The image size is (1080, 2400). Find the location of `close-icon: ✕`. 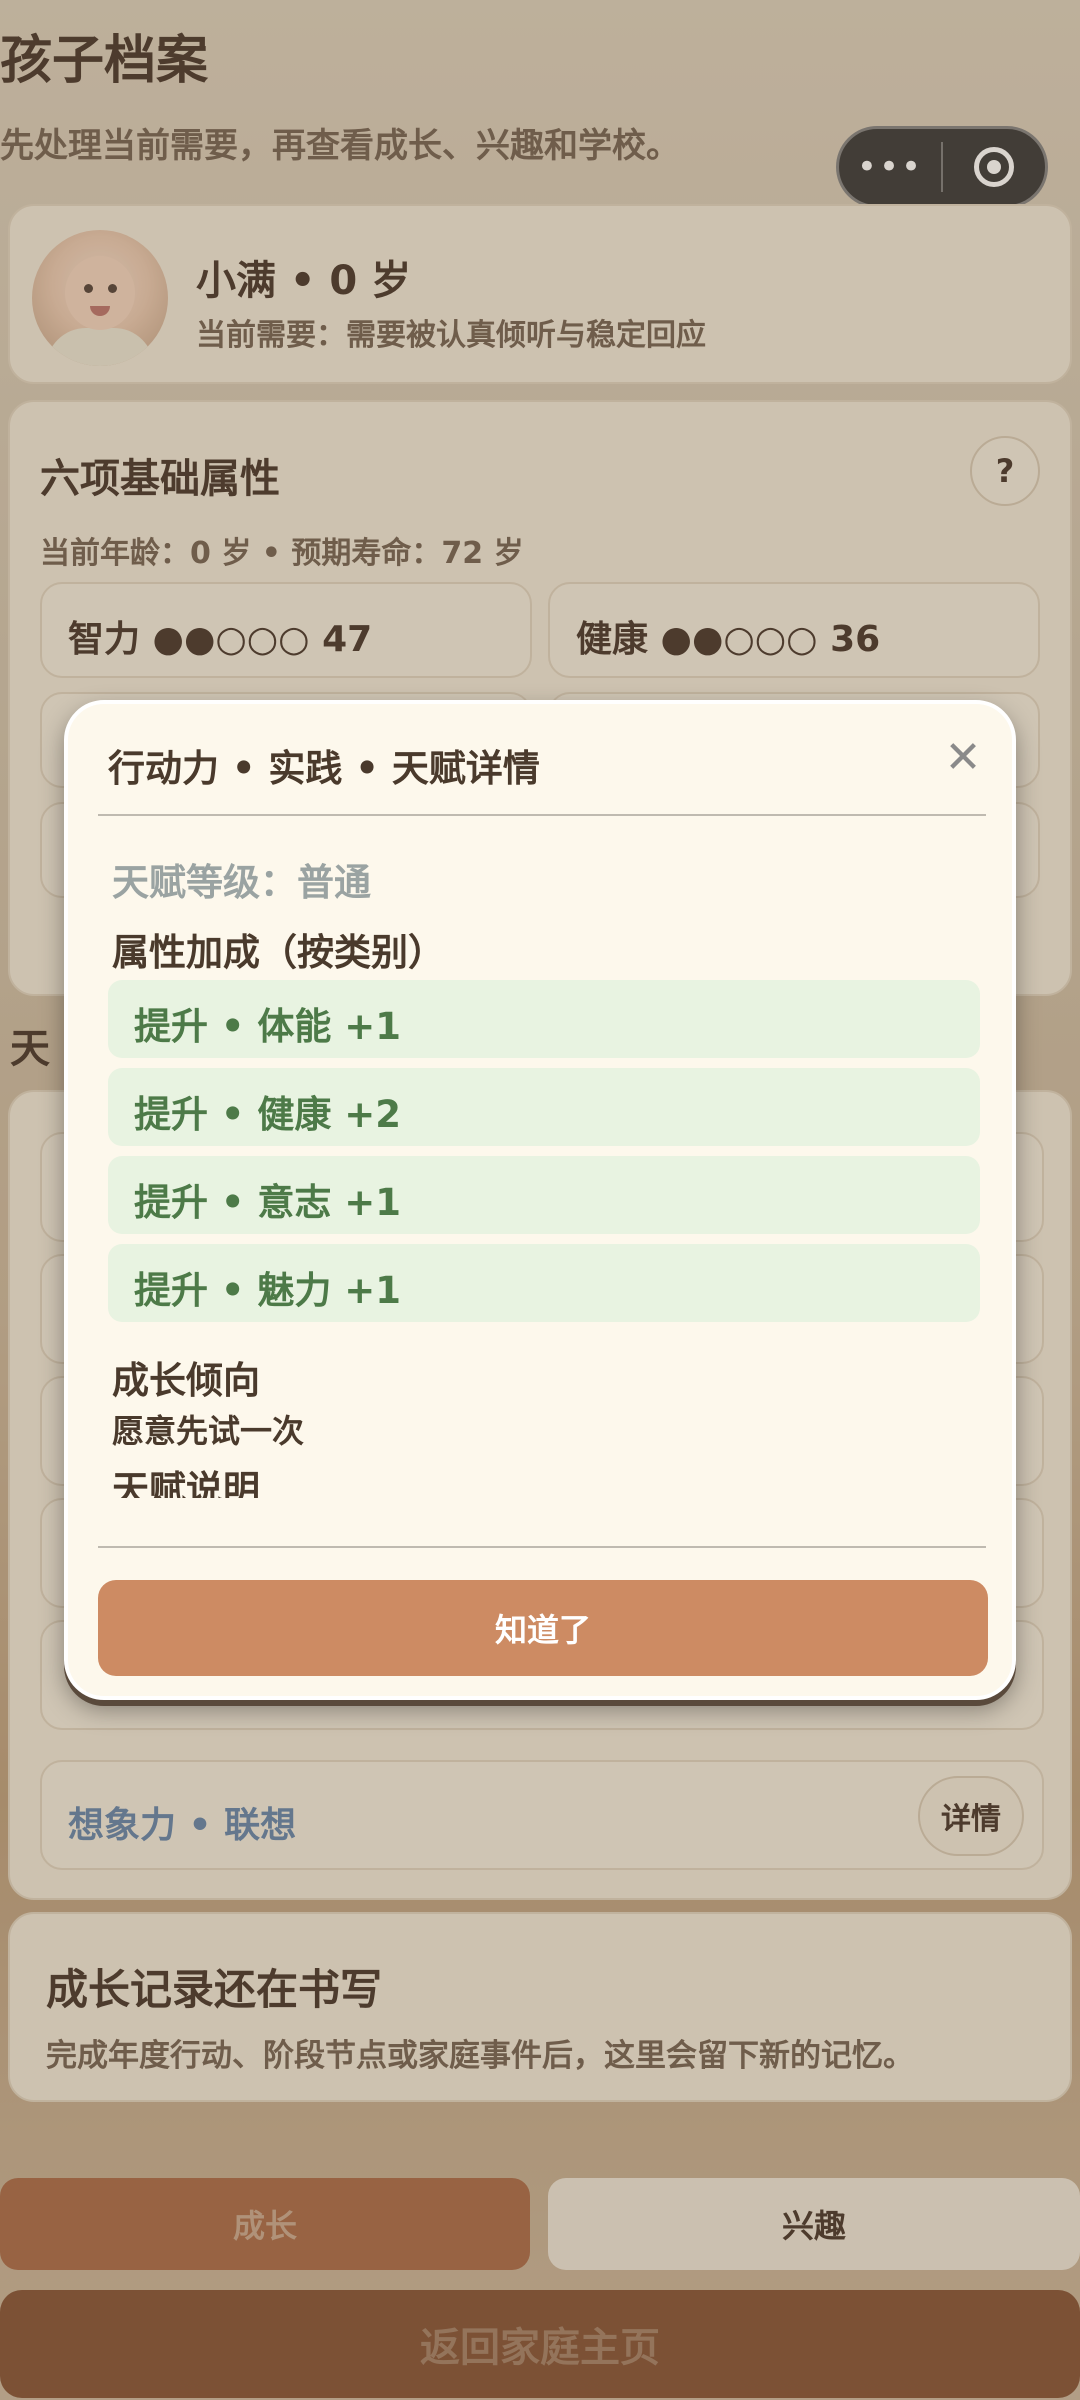

close-icon: ✕ is located at coordinates (963, 757).